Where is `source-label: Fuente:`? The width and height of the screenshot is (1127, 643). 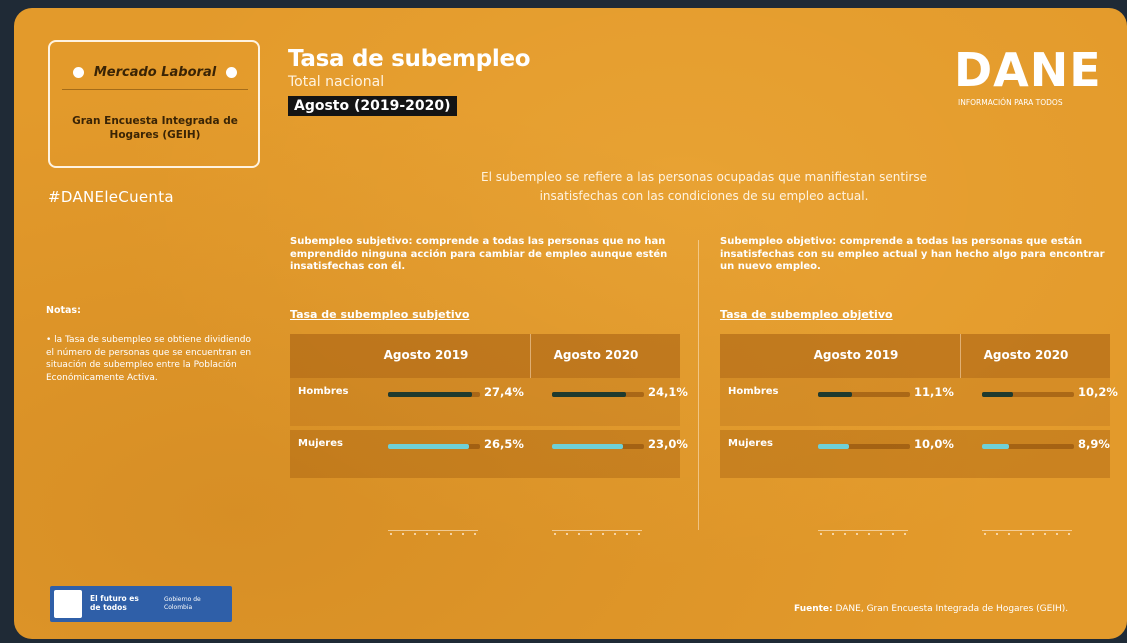
source-label: Fuente: is located at coordinates (813, 609).